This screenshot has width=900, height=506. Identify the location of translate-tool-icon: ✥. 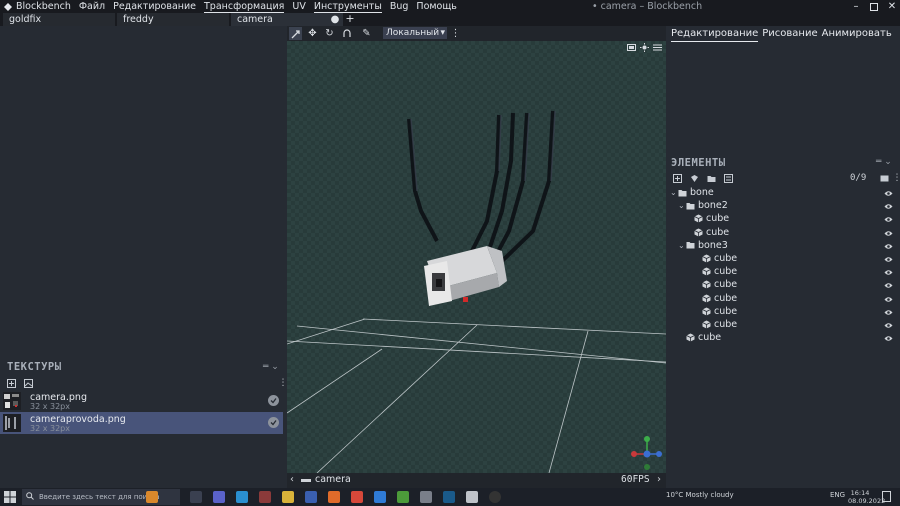
(312, 33).